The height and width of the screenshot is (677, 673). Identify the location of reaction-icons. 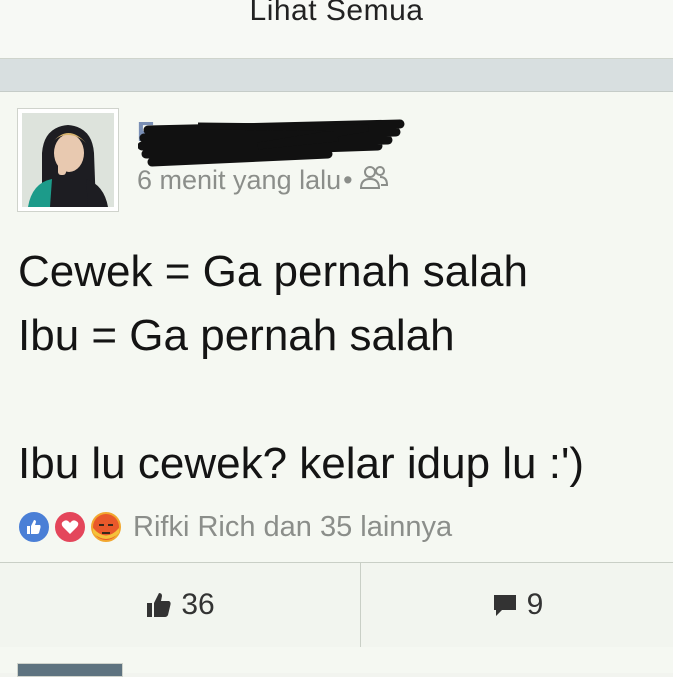
(73, 527).